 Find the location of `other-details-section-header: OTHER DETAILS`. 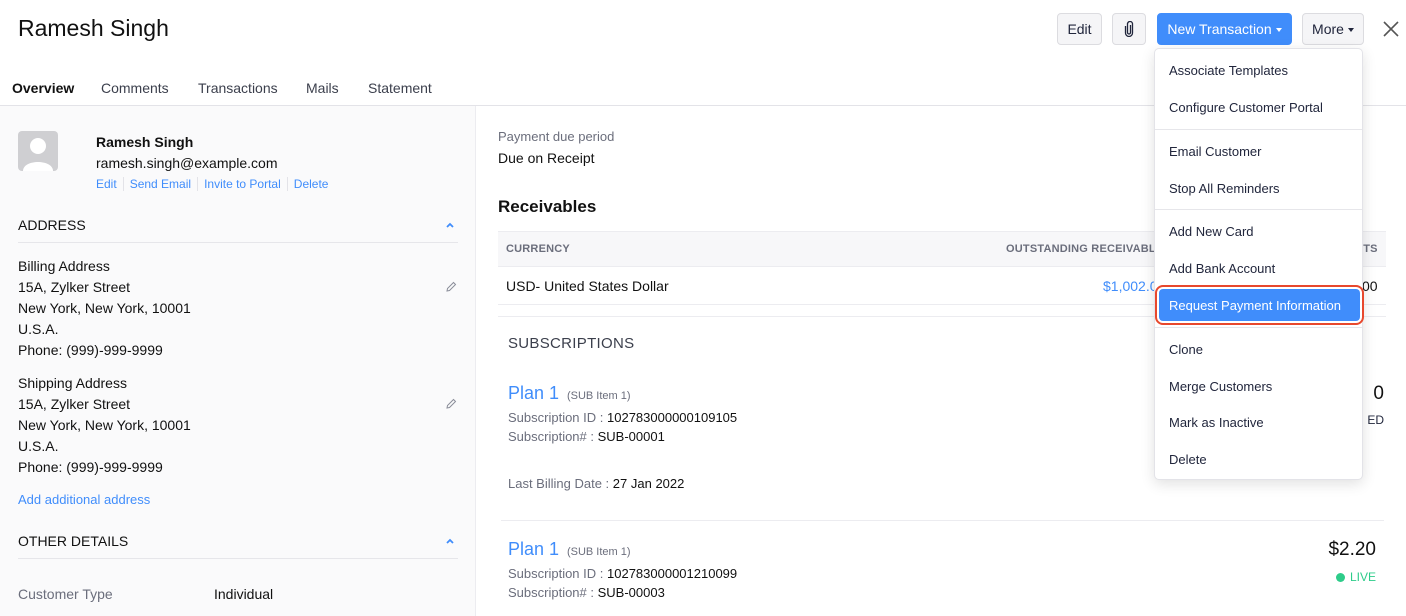

other-details-section-header: OTHER DETAILS is located at coordinates (238, 546).